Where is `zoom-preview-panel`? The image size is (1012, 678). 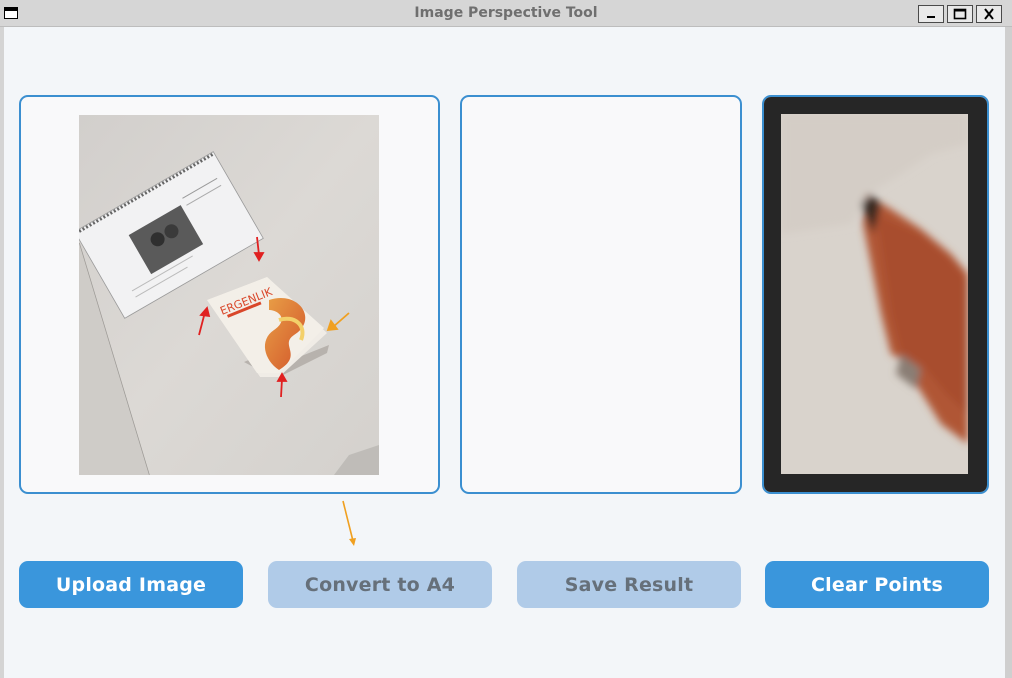 zoom-preview-panel is located at coordinates (875, 294).